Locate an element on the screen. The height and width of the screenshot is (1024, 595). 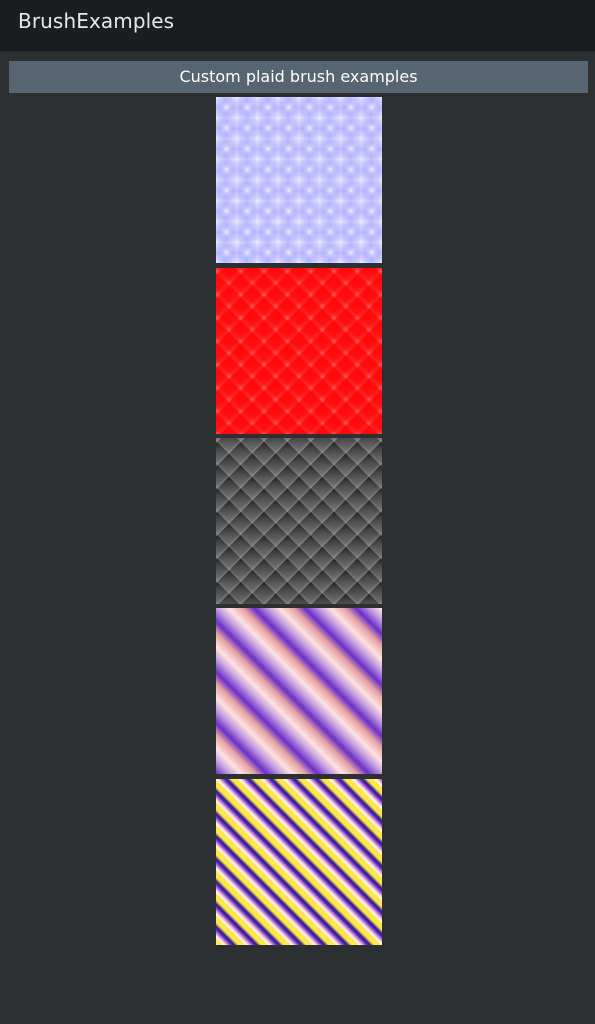
brush-swatch-blue-plaid is located at coordinates (299, 180).